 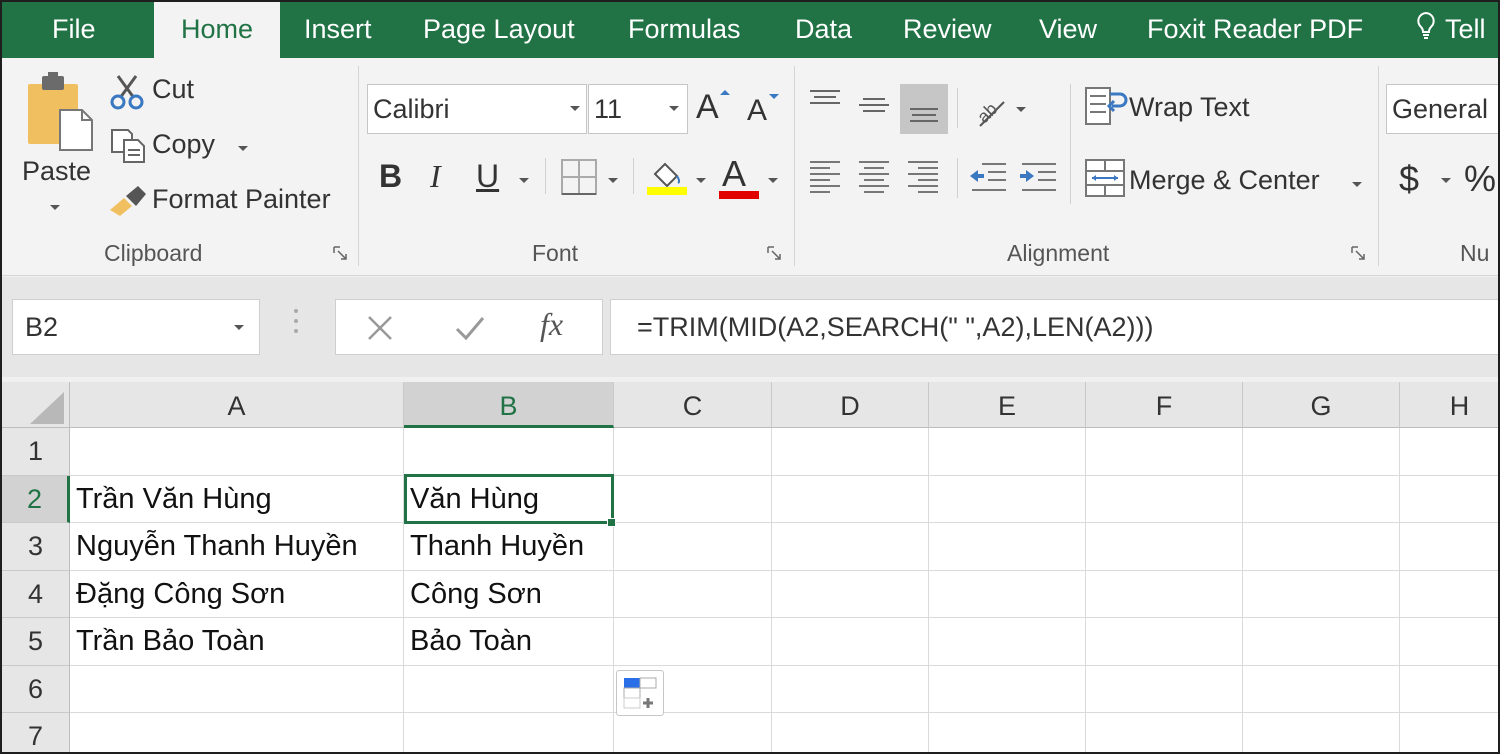 I want to click on tab-insert: Insert, so click(x=338, y=30).